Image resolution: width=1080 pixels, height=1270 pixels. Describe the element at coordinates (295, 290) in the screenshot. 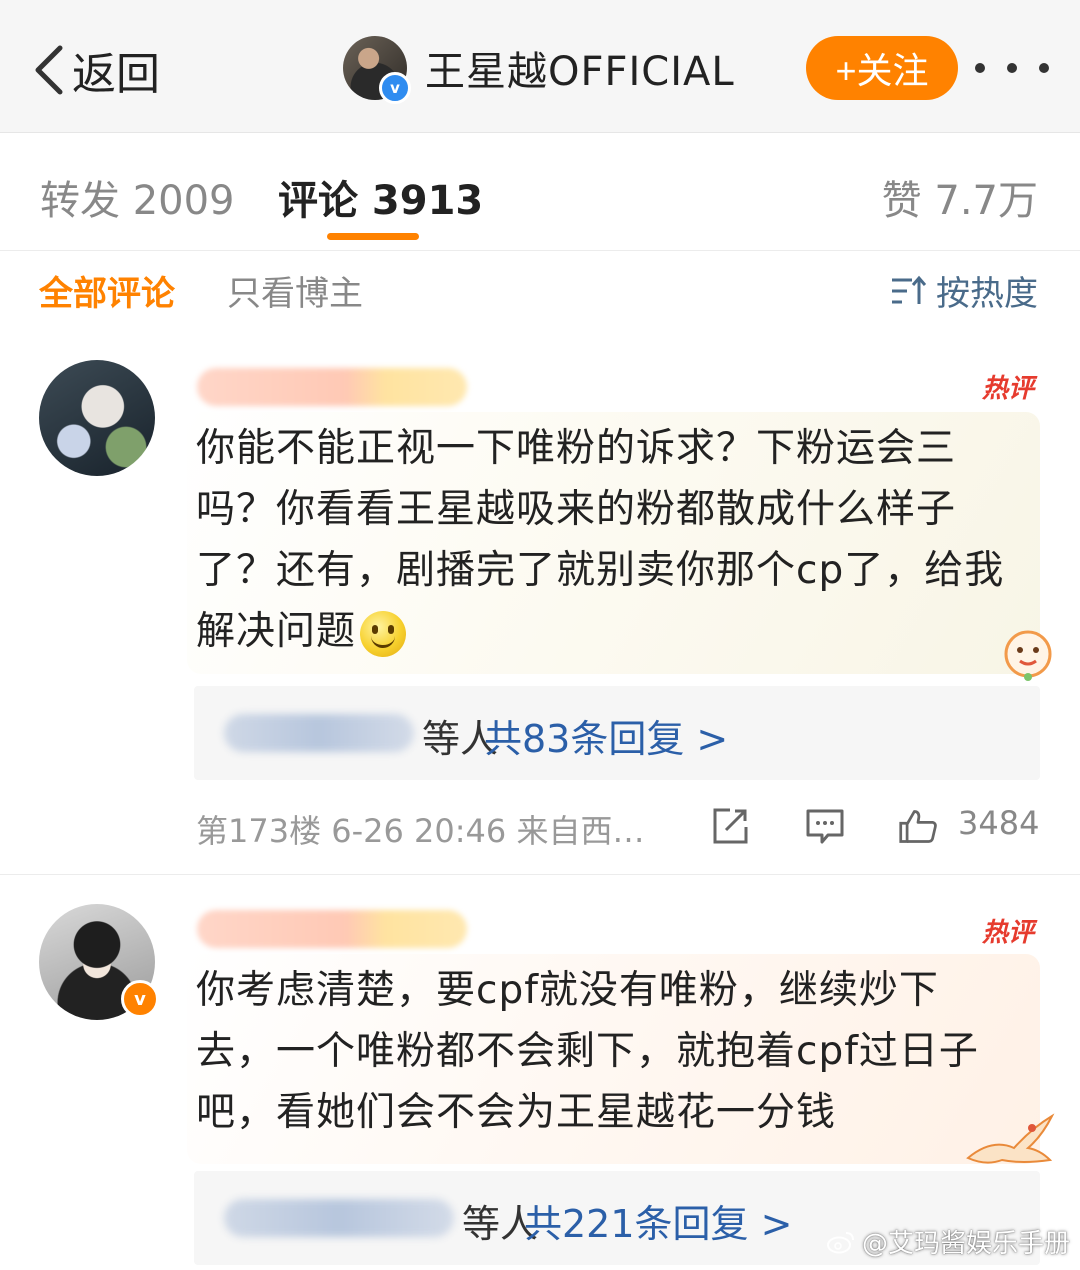

I see `filter-owner-only: 只看博主` at that location.